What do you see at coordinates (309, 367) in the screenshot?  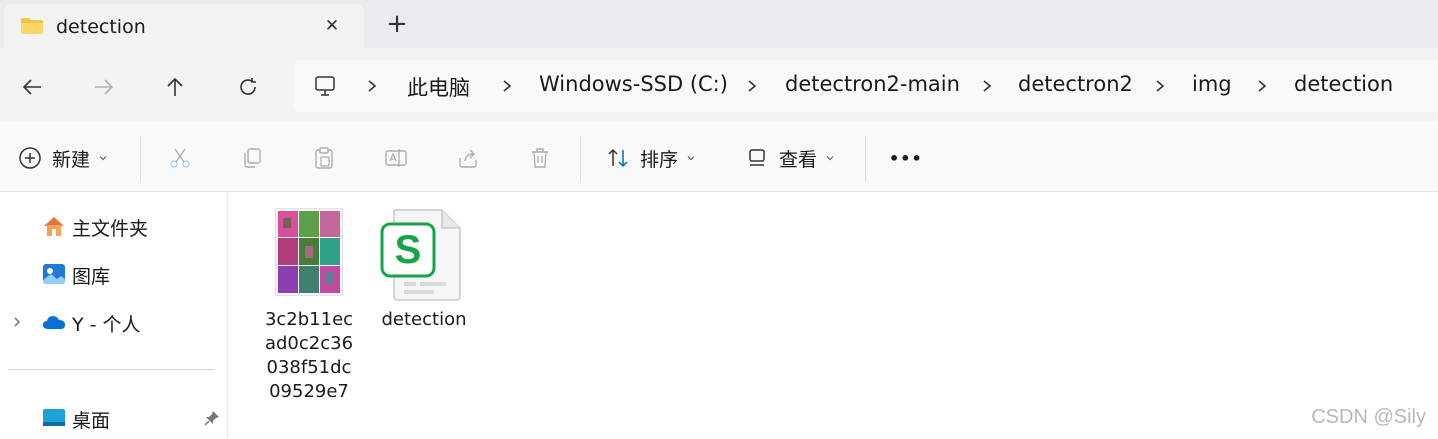 I see `file-name-line: 038f51dc` at bounding box center [309, 367].